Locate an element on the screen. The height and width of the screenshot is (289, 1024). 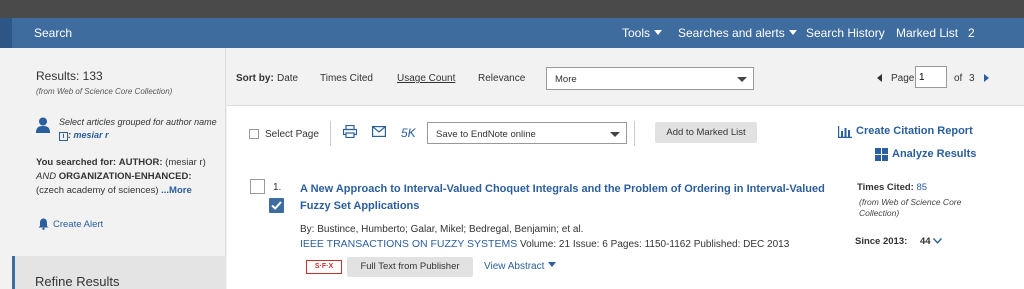
select-page-label: Select Page is located at coordinates (292, 134).